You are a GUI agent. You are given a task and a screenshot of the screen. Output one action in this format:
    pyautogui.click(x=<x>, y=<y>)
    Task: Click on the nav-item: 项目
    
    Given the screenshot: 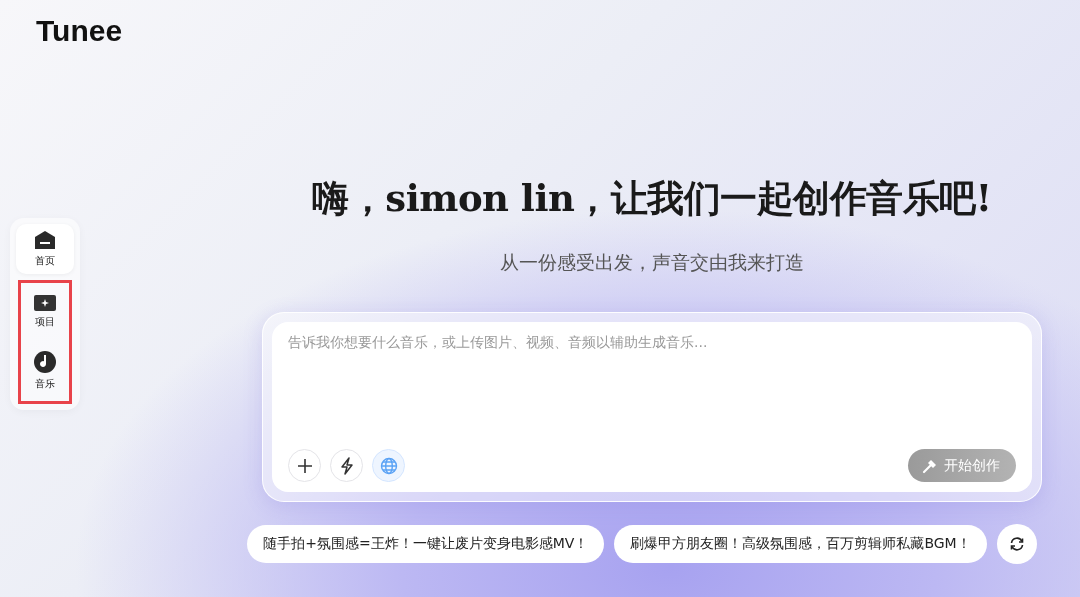 What is the action you would take?
    pyautogui.click(x=45, y=311)
    